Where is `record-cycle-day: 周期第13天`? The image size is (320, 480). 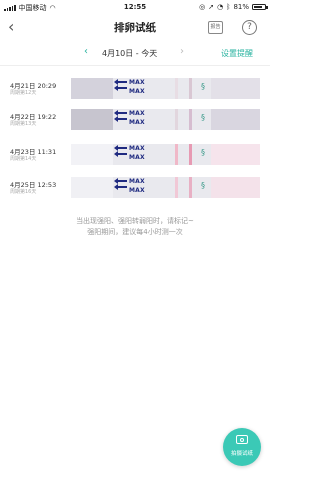
record-cycle-day: 周期第13天 is located at coordinates (23, 124).